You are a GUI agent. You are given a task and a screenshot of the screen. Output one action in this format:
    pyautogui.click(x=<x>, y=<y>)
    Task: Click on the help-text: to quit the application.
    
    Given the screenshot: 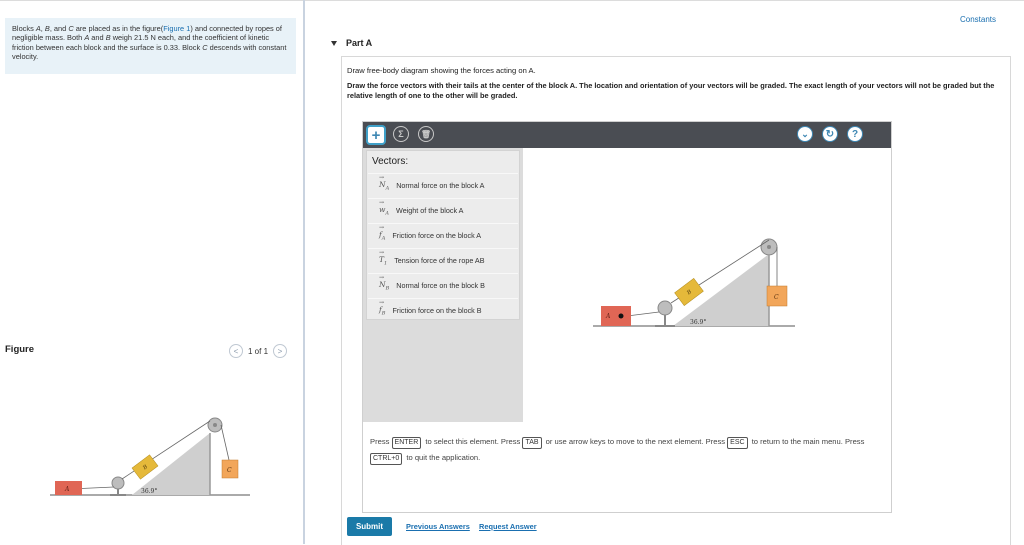 What is the action you would take?
    pyautogui.click(x=442, y=457)
    